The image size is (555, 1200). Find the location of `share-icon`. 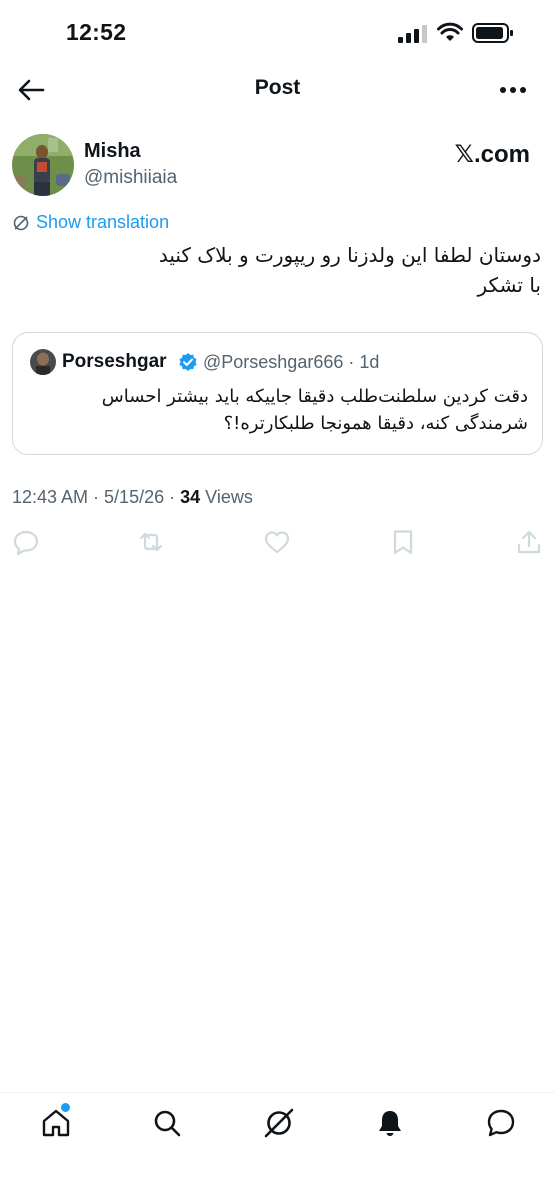

share-icon is located at coordinates (529, 542).